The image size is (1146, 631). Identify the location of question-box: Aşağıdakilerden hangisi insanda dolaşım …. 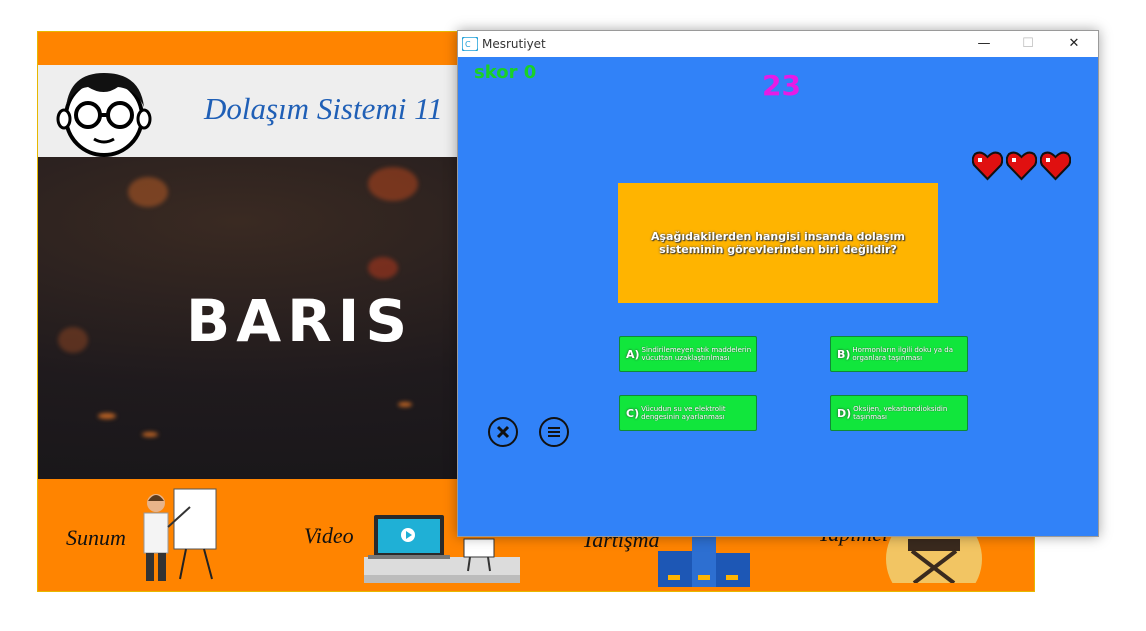
(778, 243).